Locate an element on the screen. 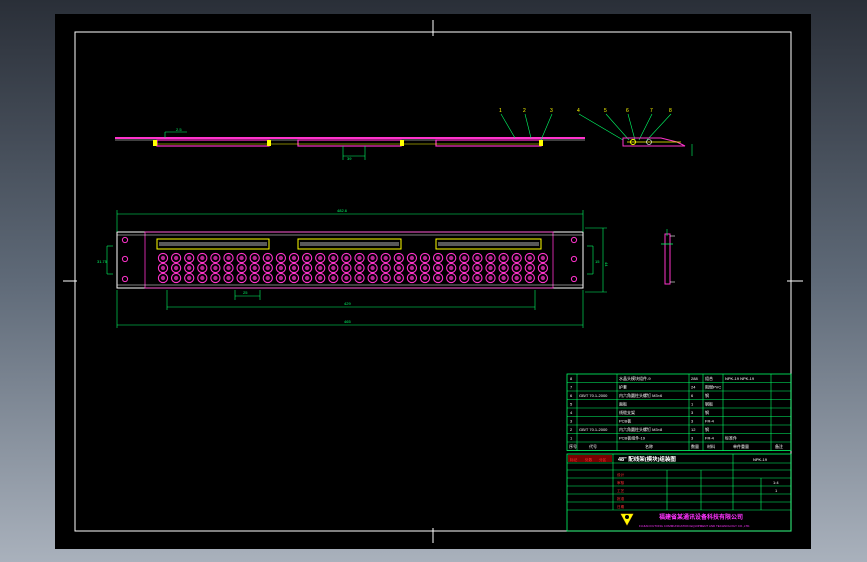 The height and width of the screenshot is (562, 867). label-zone: 分区 is located at coordinates (603, 459).